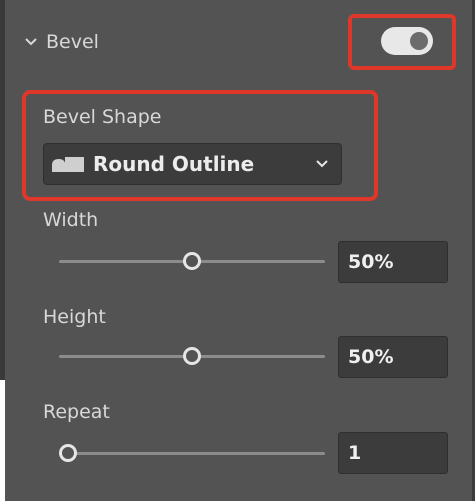 Image resolution: width=475 pixels, height=501 pixels. I want to click on panel-left-edge-lower, so click(2, 440).